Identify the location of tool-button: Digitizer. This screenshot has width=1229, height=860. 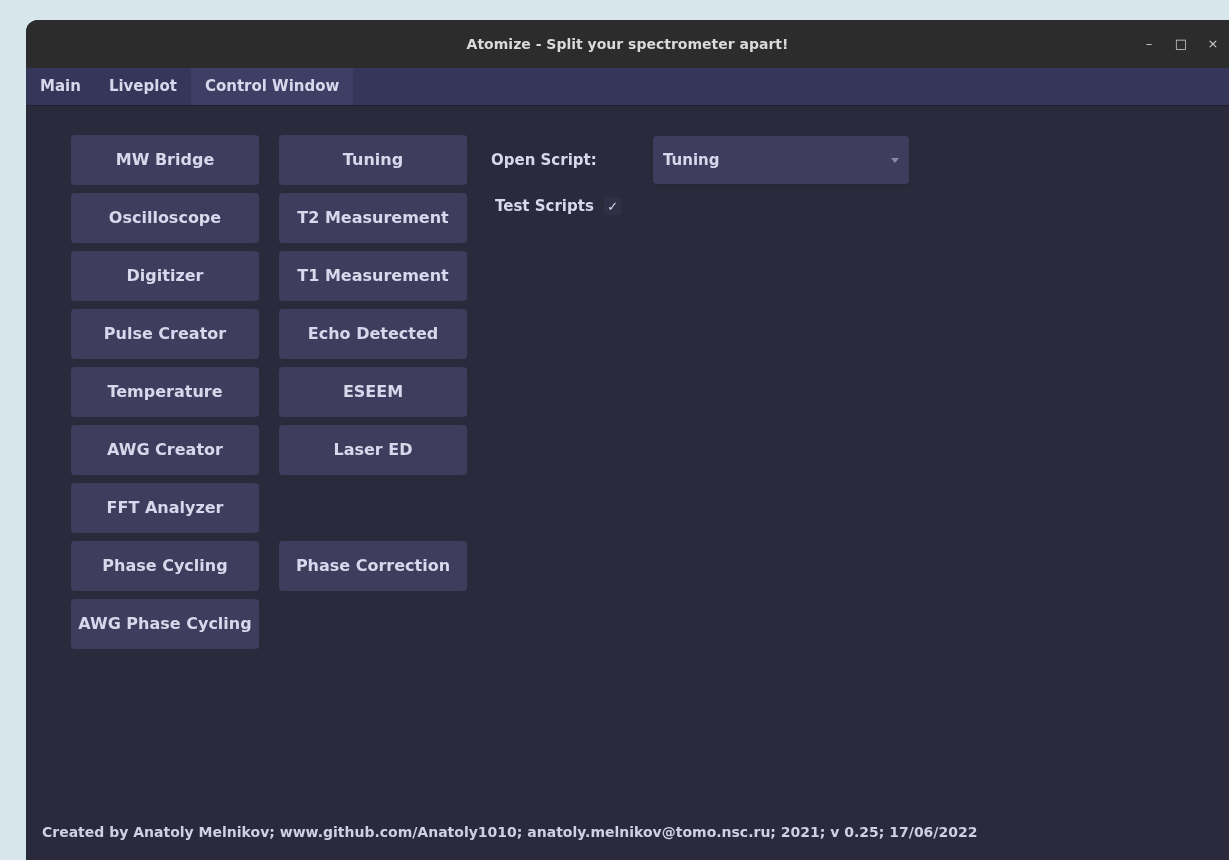
(165, 276).